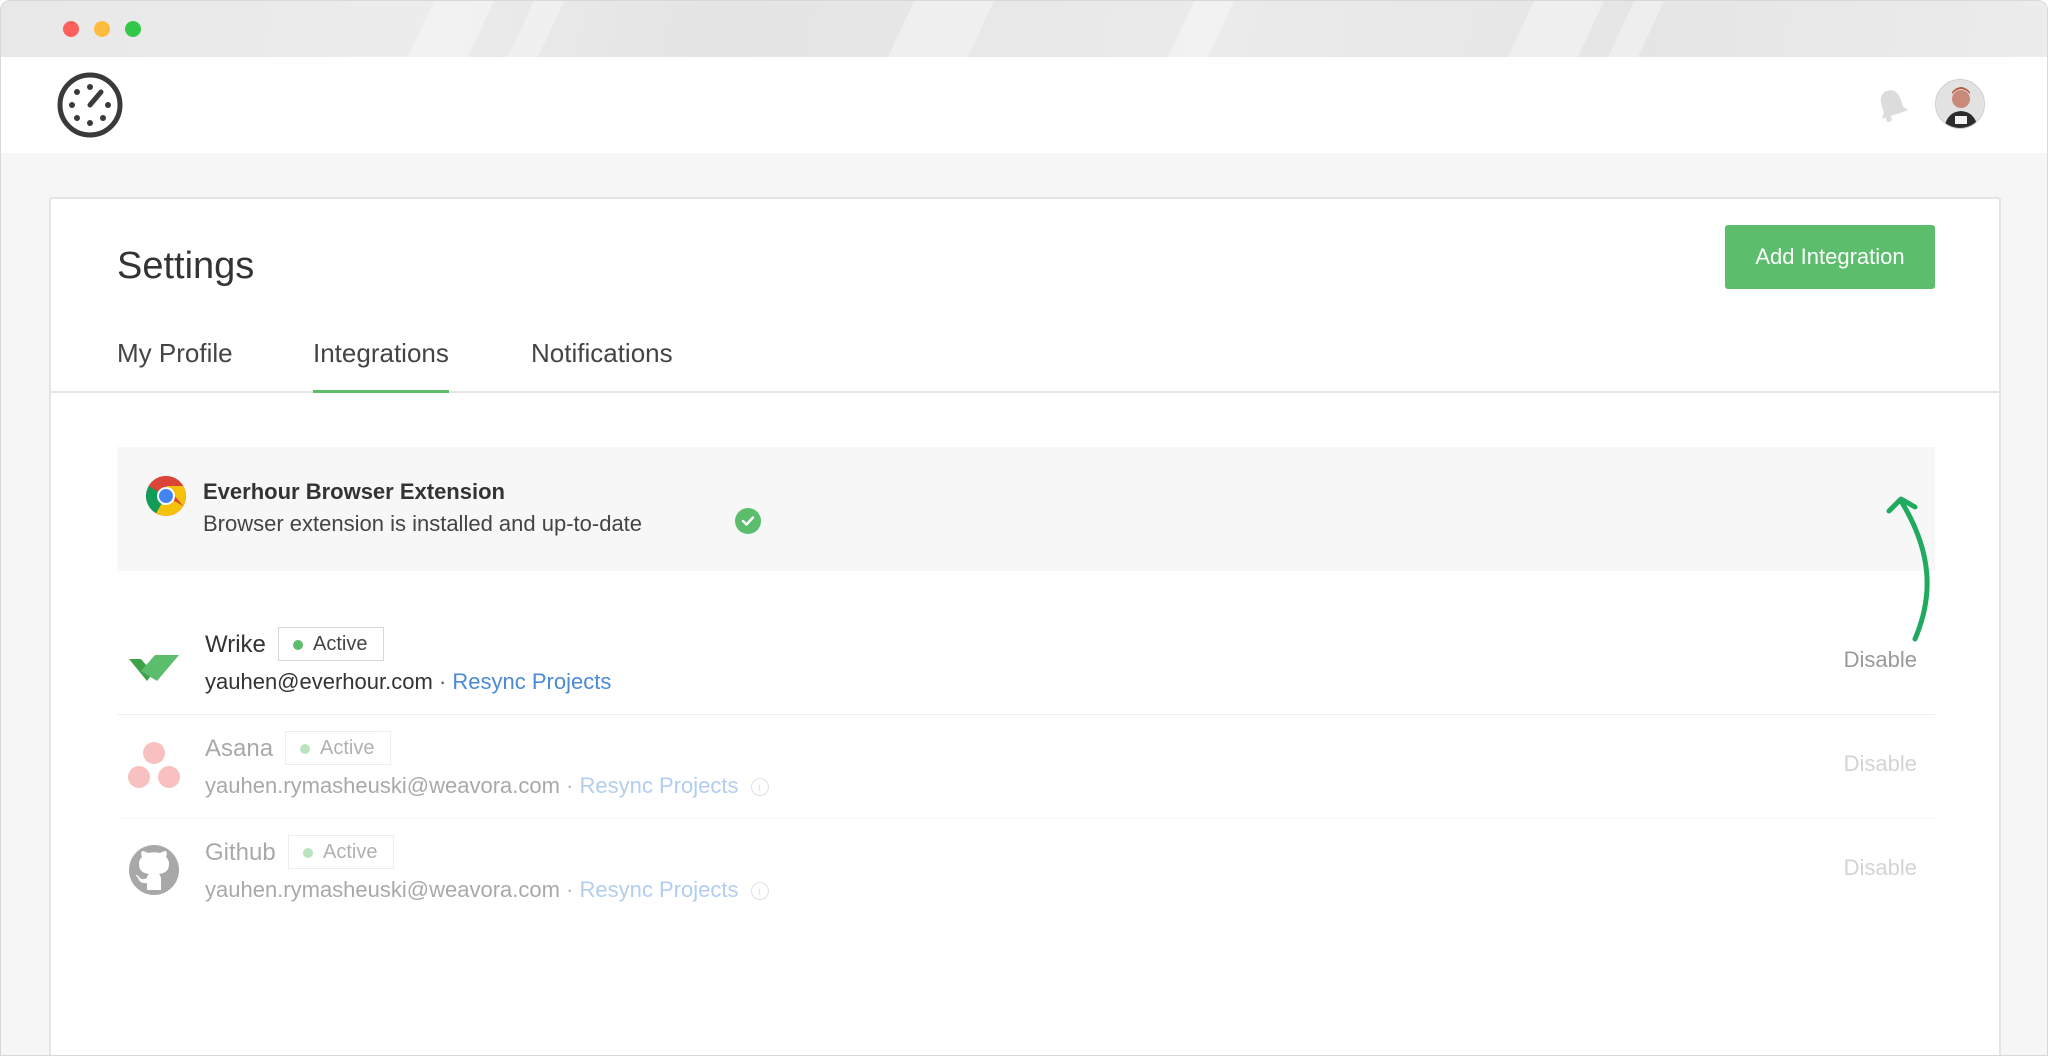 The width and height of the screenshot is (2048, 1056). What do you see at coordinates (354, 491) in the screenshot?
I see `extension-title: Everhour Browser Extension` at bounding box center [354, 491].